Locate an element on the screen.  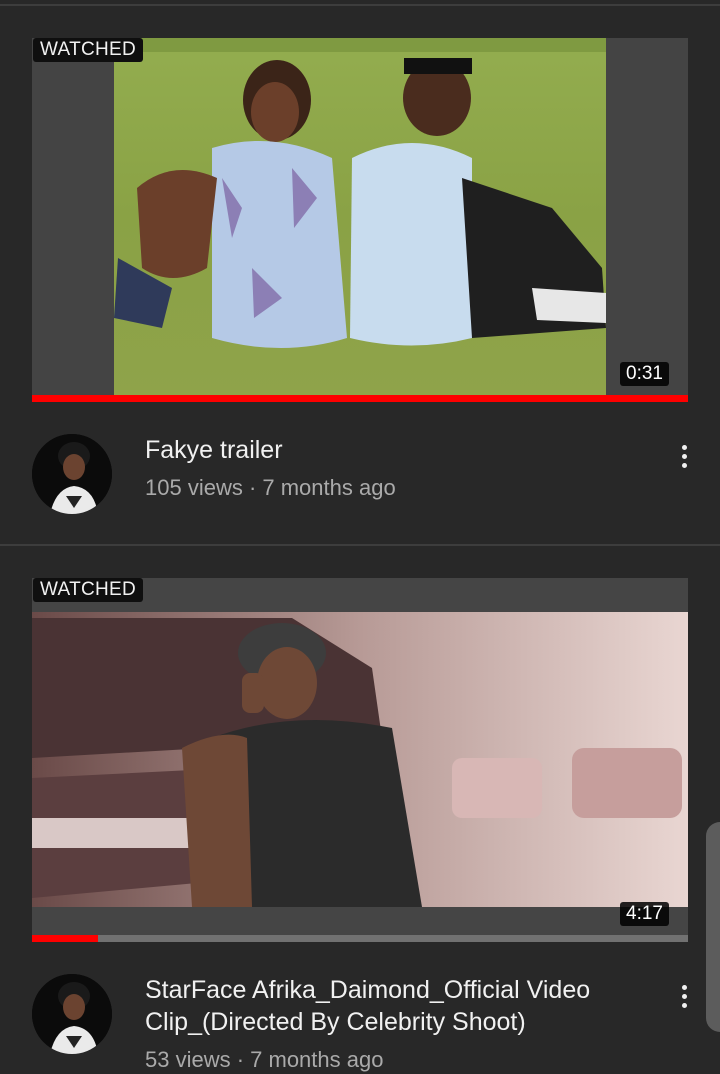
section-divider is located at coordinates (360, 545).